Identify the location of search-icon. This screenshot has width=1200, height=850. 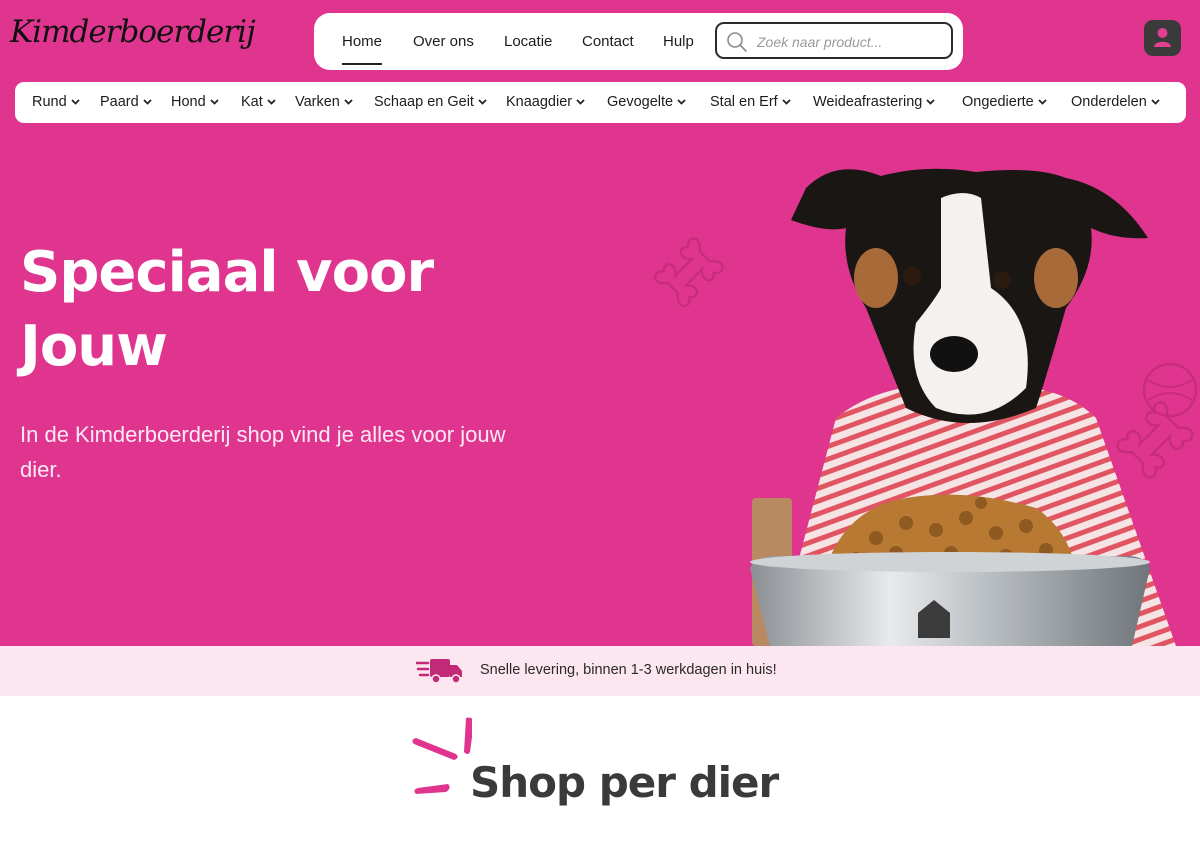
(737, 42).